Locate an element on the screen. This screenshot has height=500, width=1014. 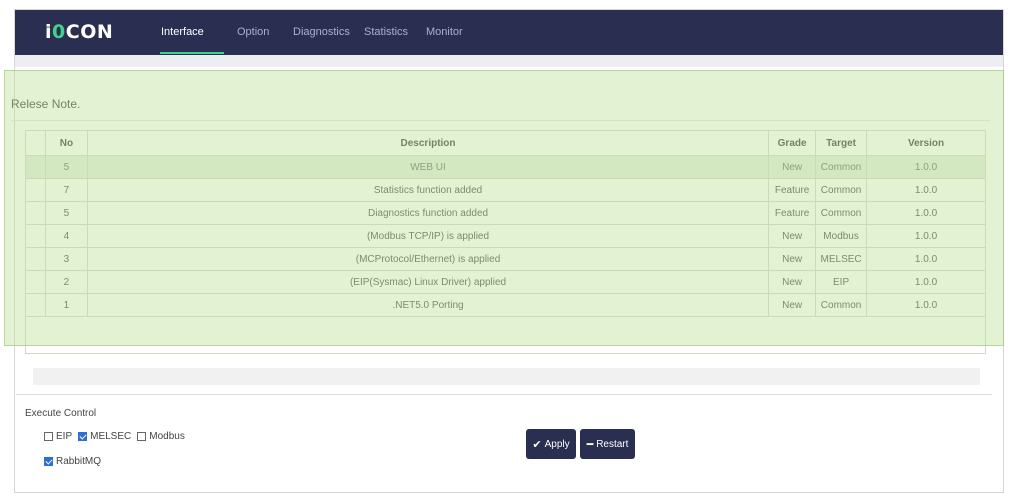
content-top-bar is located at coordinates (509, 61).